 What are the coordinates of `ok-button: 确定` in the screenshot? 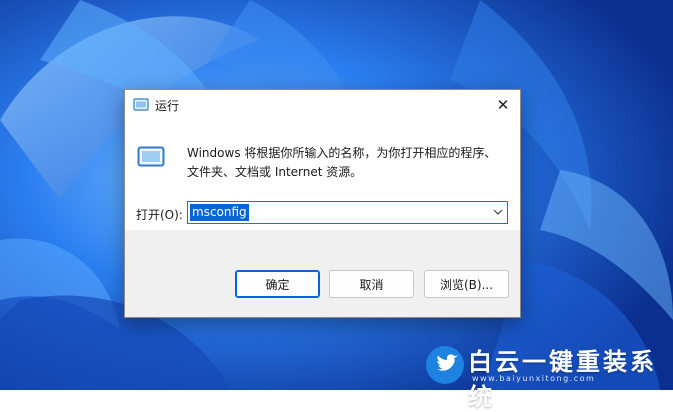 It's located at (277, 284).